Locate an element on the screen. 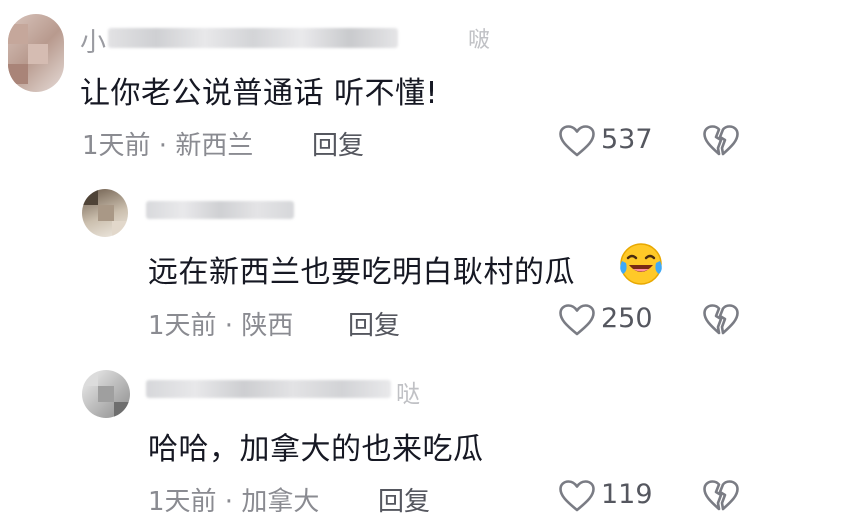  comment-meta: 1天前 · 陕西 is located at coordinates (221, 326).